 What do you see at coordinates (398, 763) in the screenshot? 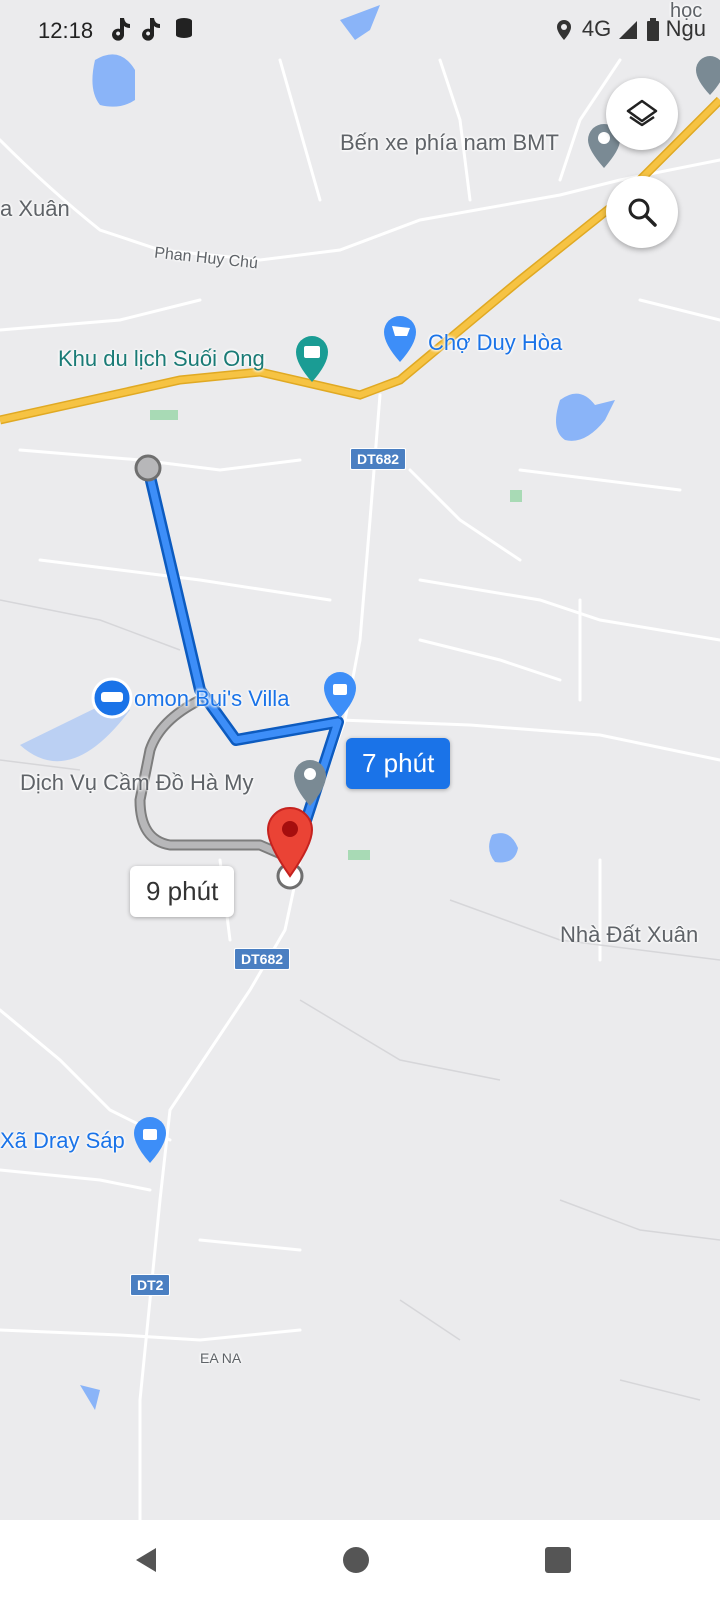
I see `primary-route-eta: 7 phút` at bounding box center [398, 763].